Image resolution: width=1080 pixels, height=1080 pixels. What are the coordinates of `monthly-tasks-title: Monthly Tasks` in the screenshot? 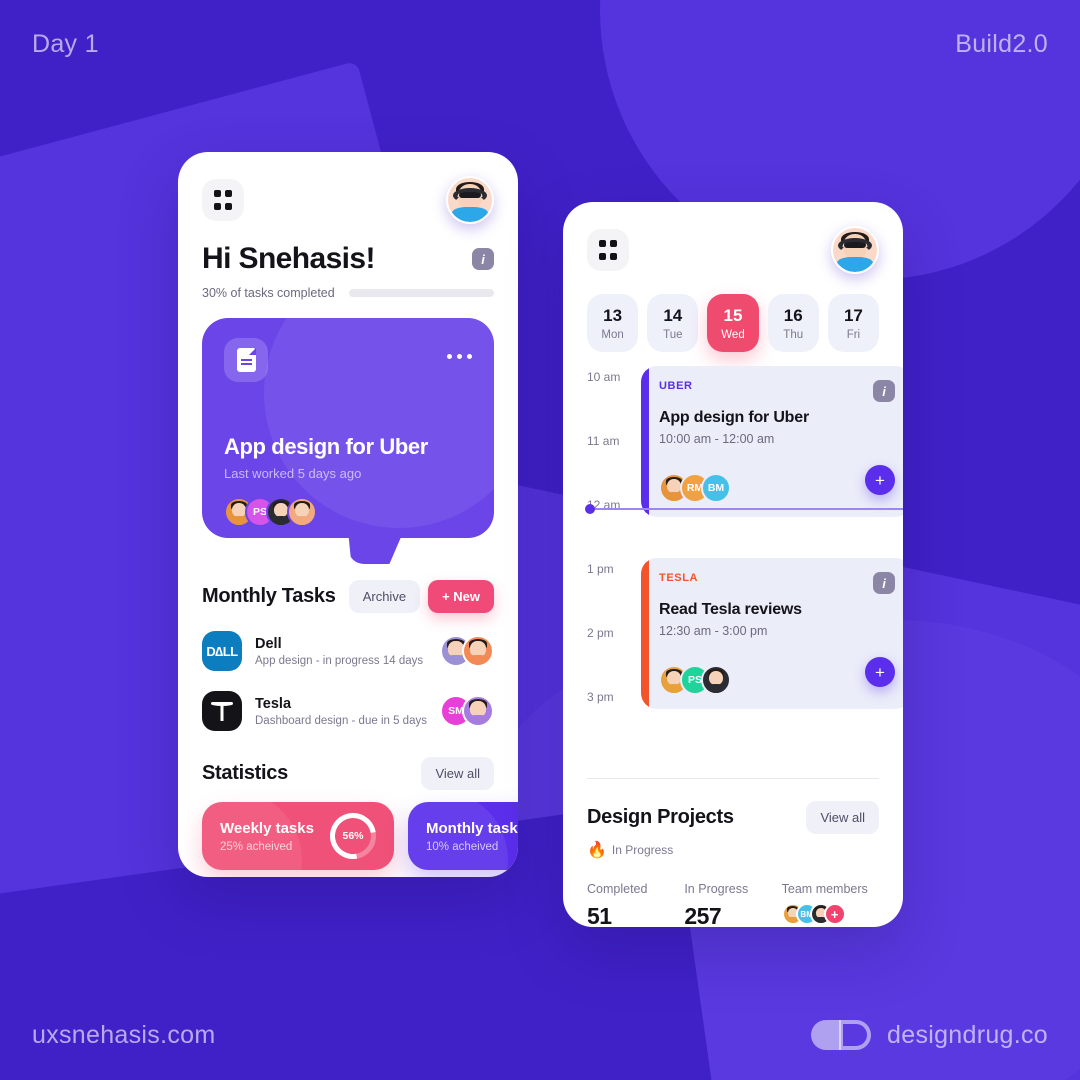 It's located at (269, 596).